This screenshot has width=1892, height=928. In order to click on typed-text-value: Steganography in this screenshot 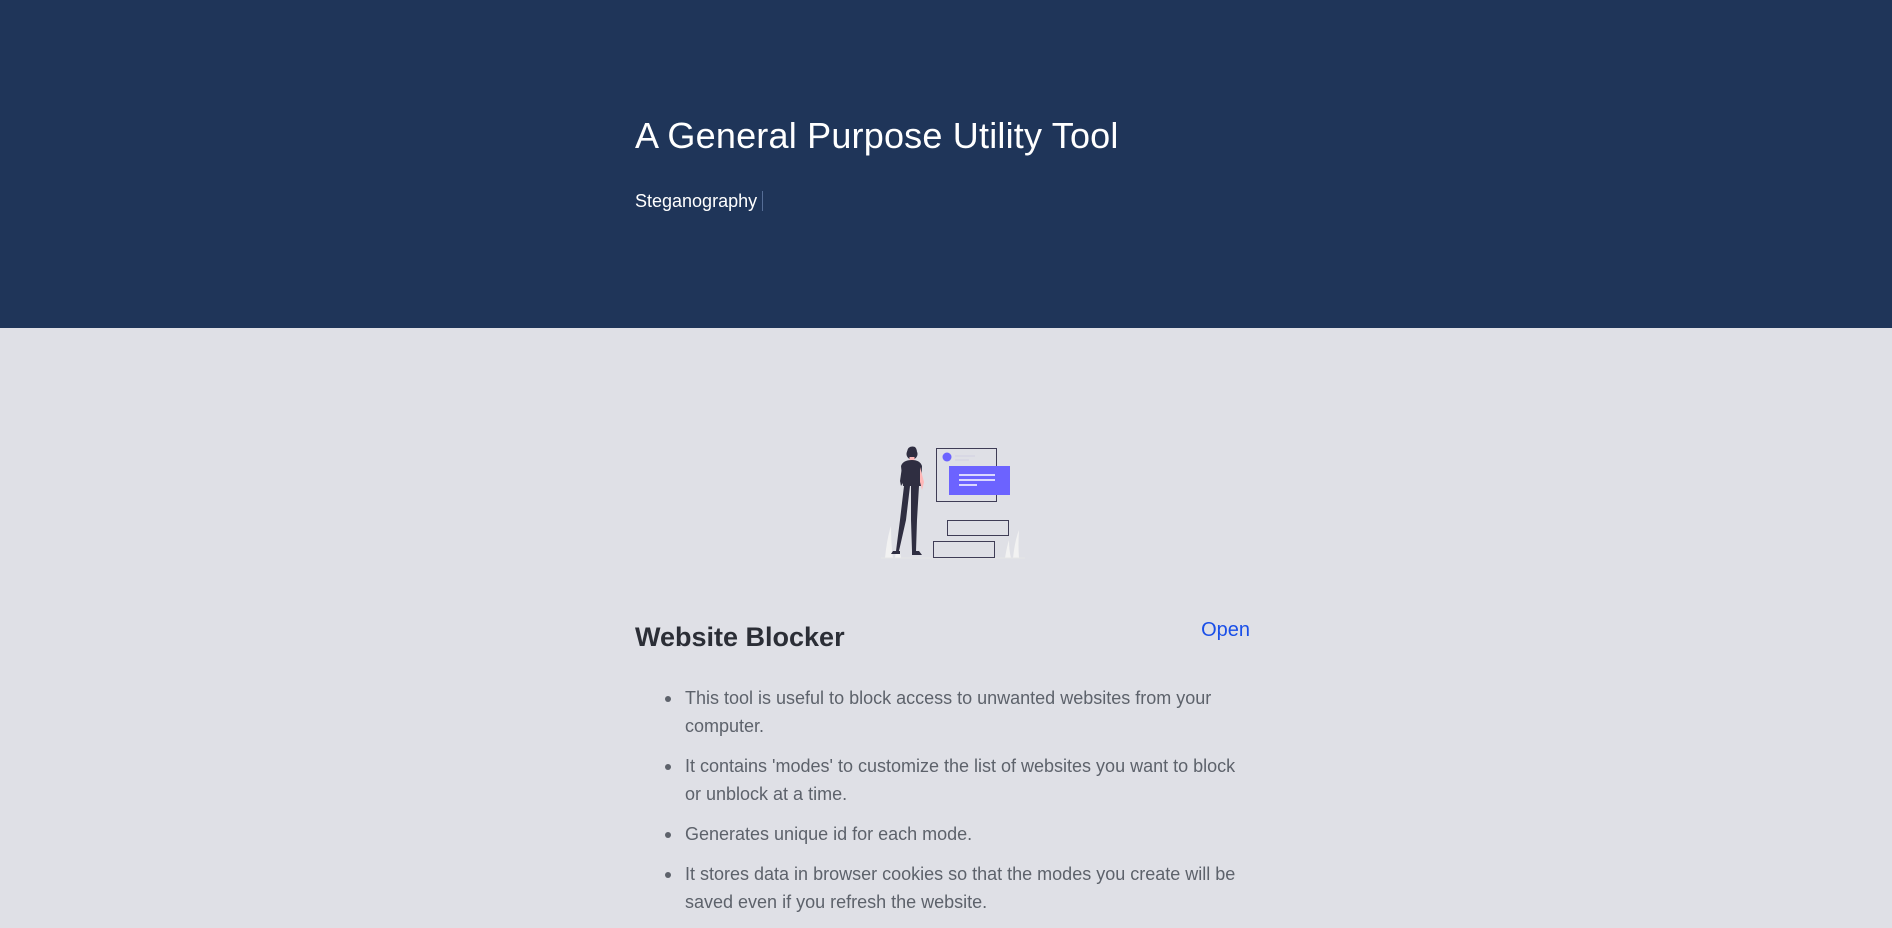, I will do `click(696, 201)`.